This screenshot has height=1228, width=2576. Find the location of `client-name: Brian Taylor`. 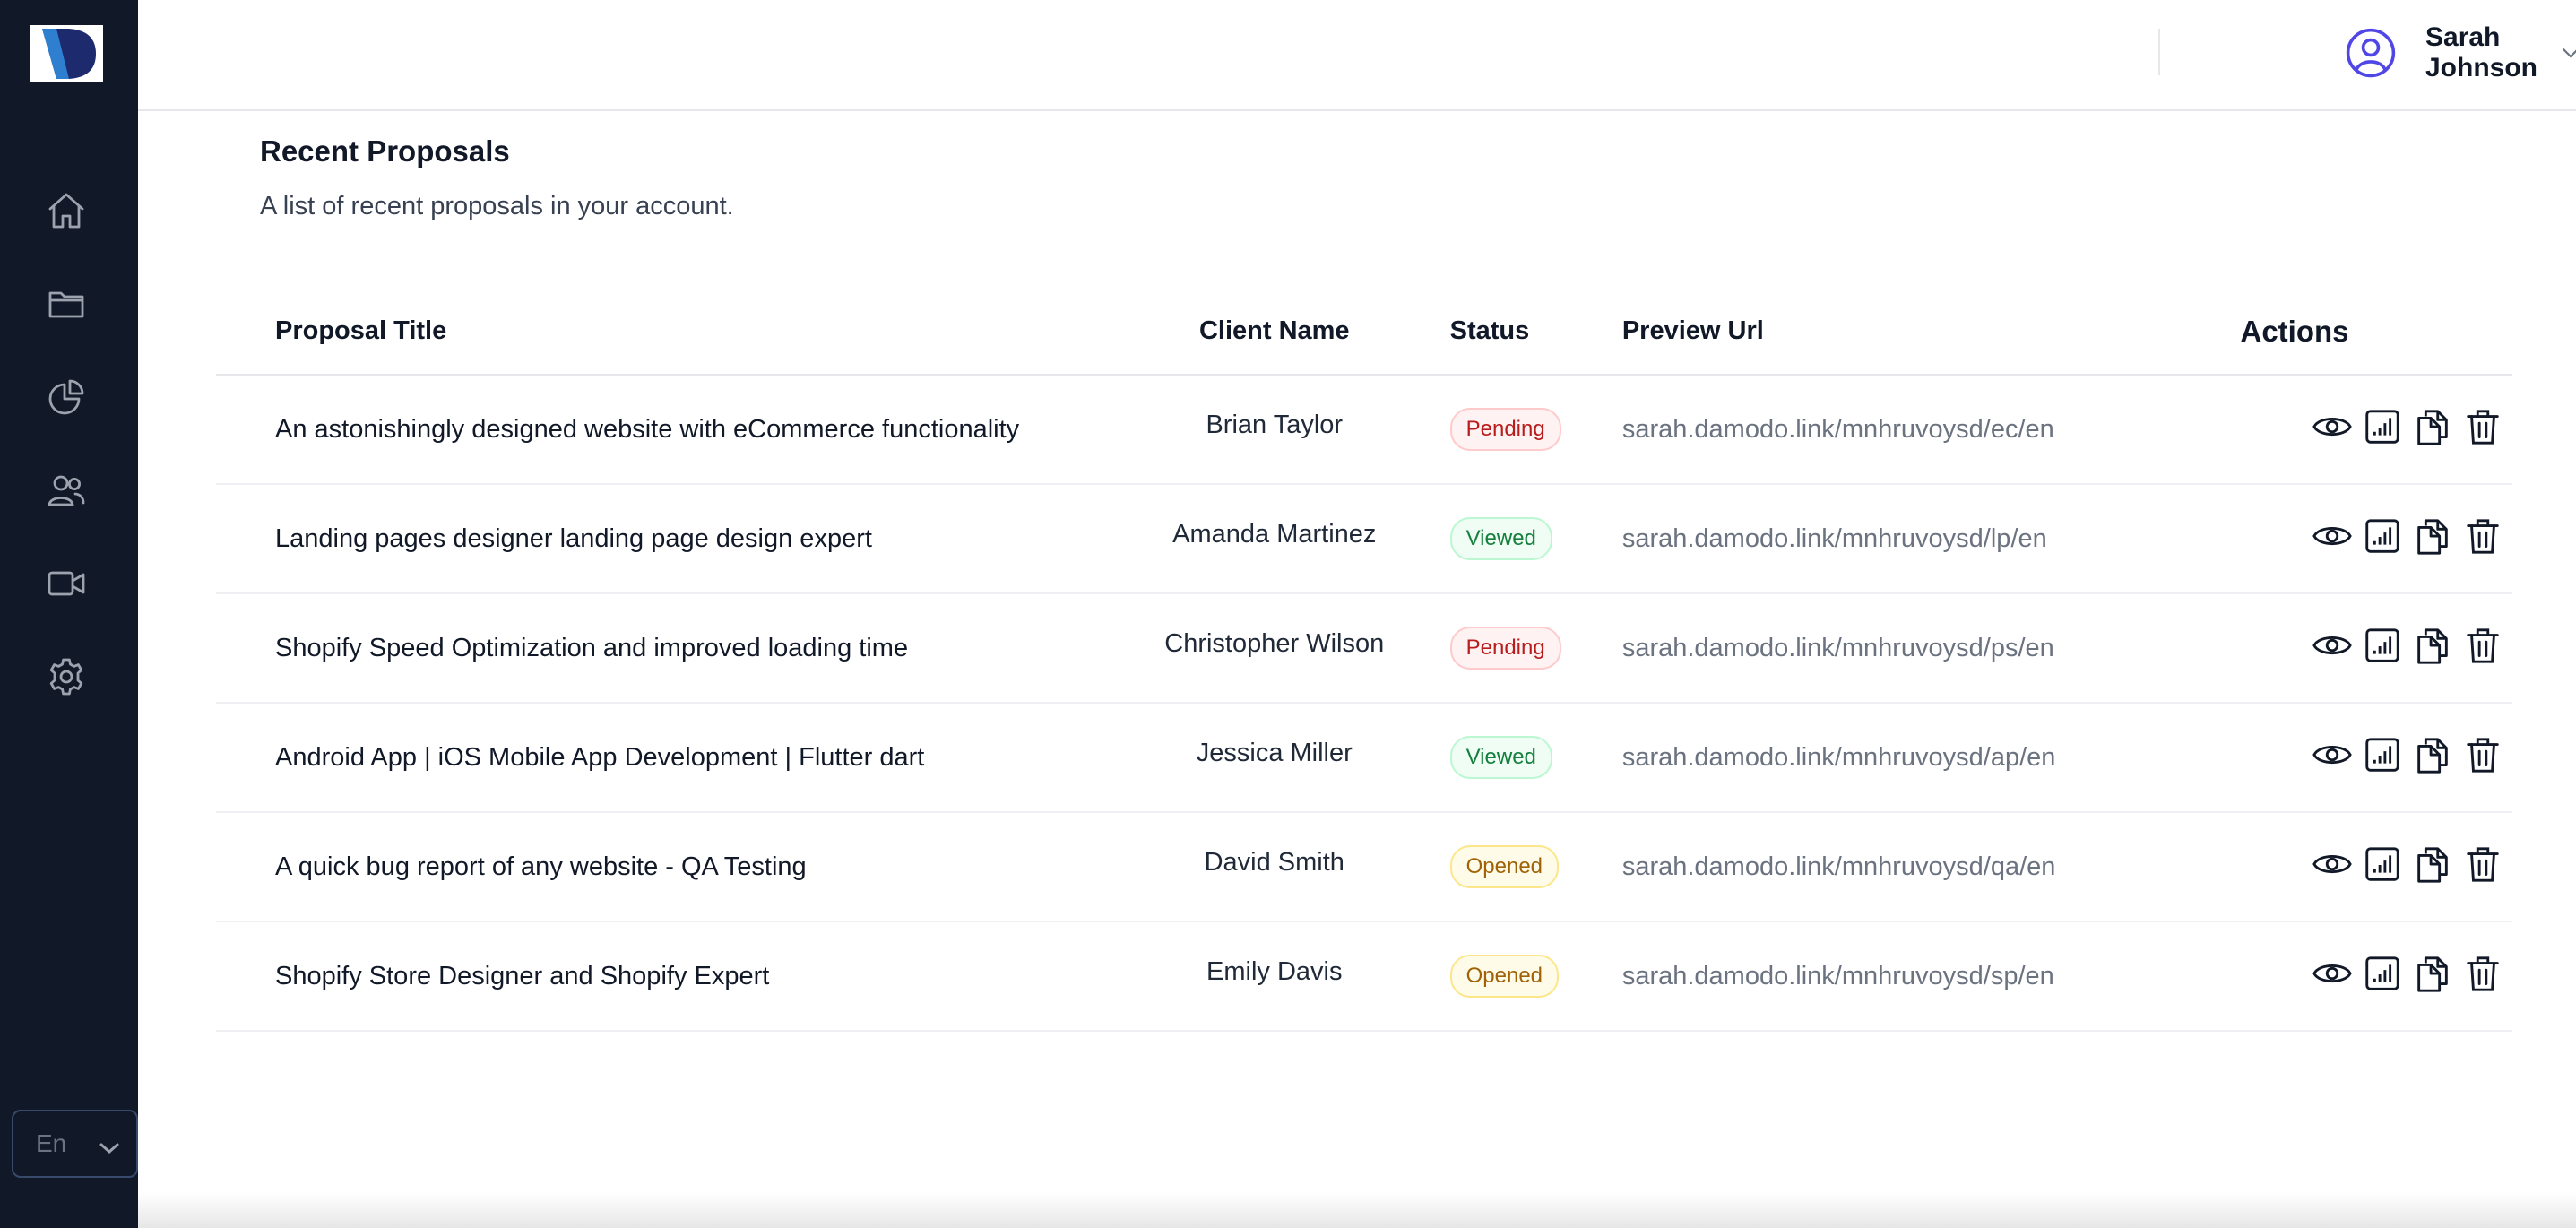

client-name: Brian Taylor is located at coordinates (1274, 430).